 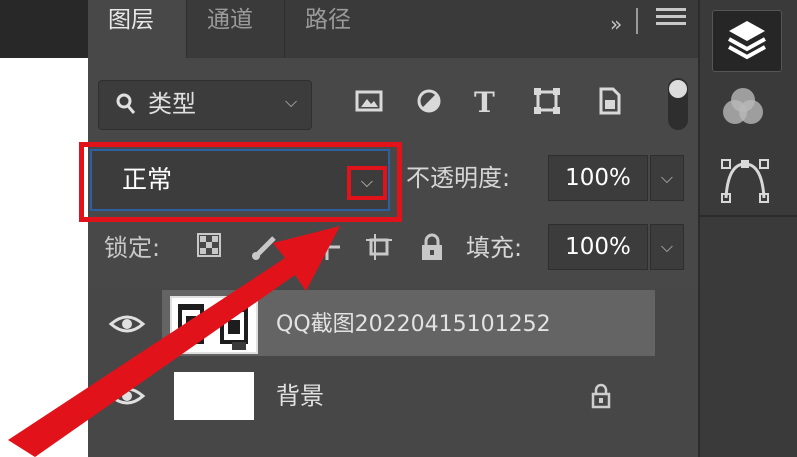 What do you see at coordinates (132, 248) in the screenshot?
I see `lock-label: 锁定:` at bounding box center [132, 248].